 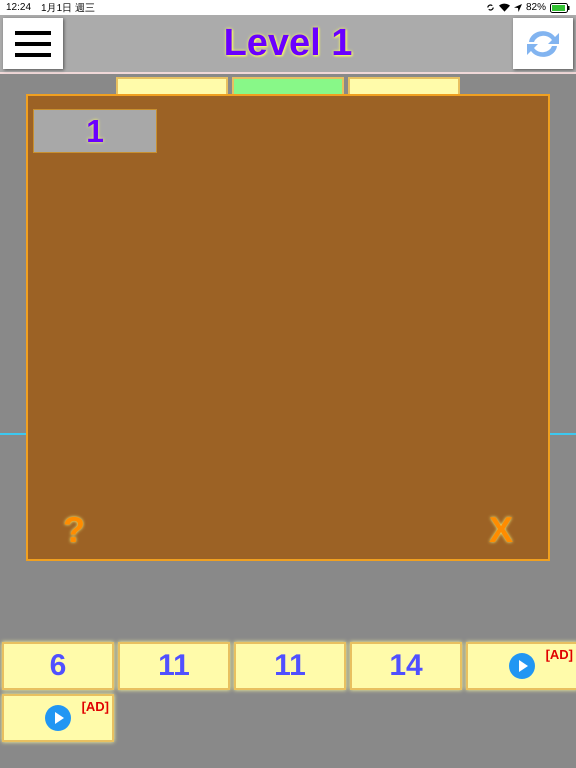 I want to click on wifi-icon, so click(x=504, y=7).